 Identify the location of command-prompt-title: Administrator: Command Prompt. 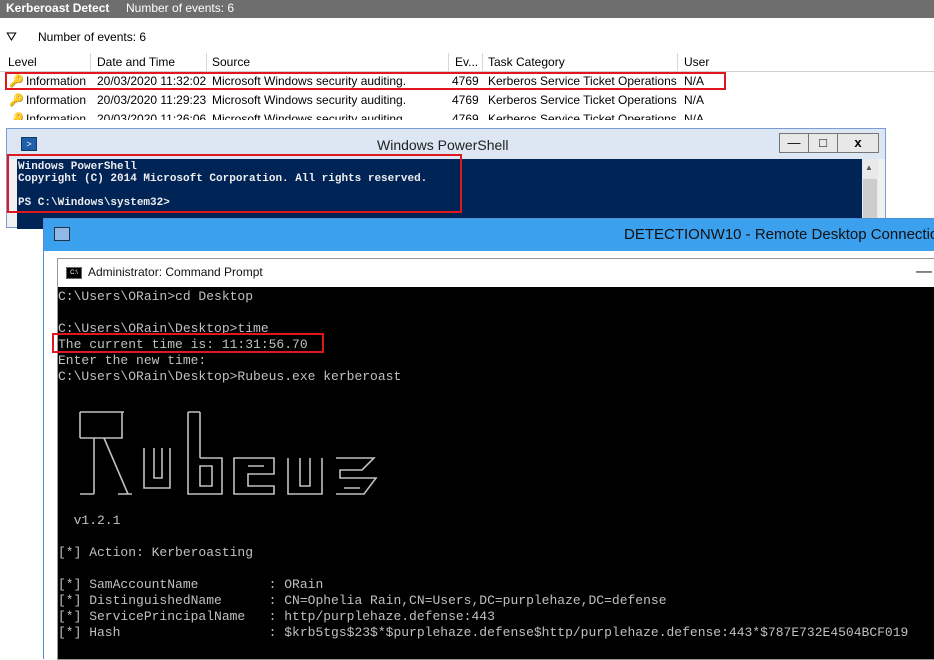
(175, 272).